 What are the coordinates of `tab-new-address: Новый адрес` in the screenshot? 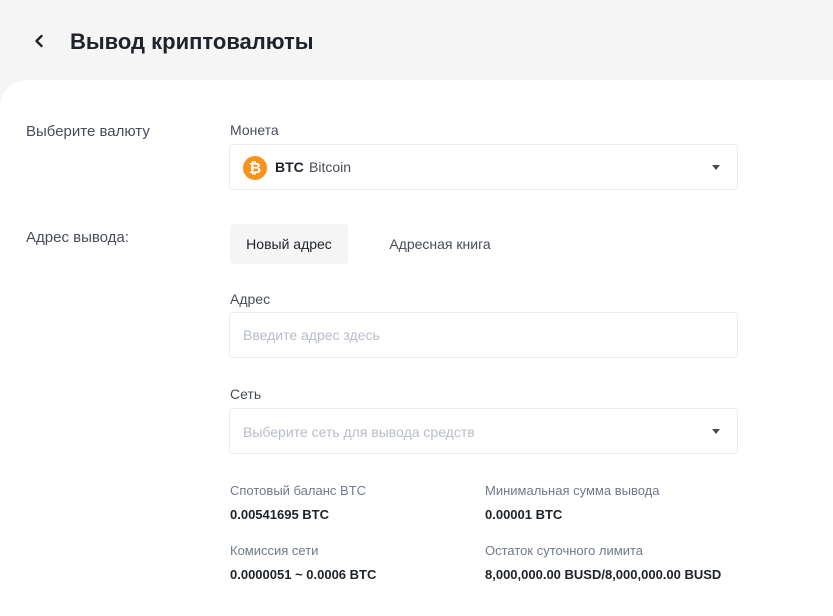 It's located at (289, 244).